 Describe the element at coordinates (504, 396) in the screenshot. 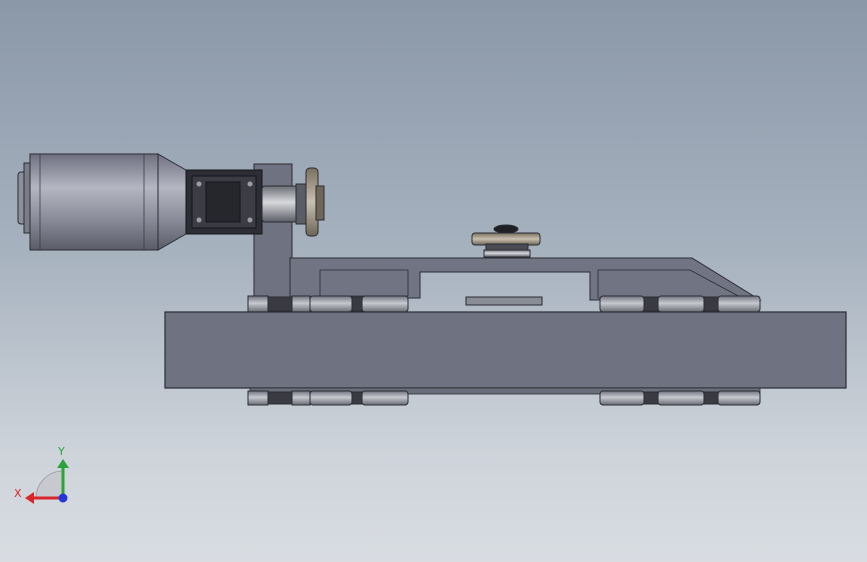

I see `bottom-roller-row` at that location.